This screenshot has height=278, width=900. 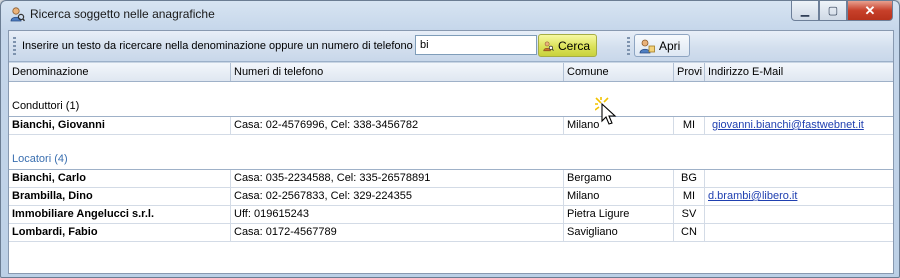 I want to click on name-cell: Bianchi, Carlo, so click(x=120, y=178).